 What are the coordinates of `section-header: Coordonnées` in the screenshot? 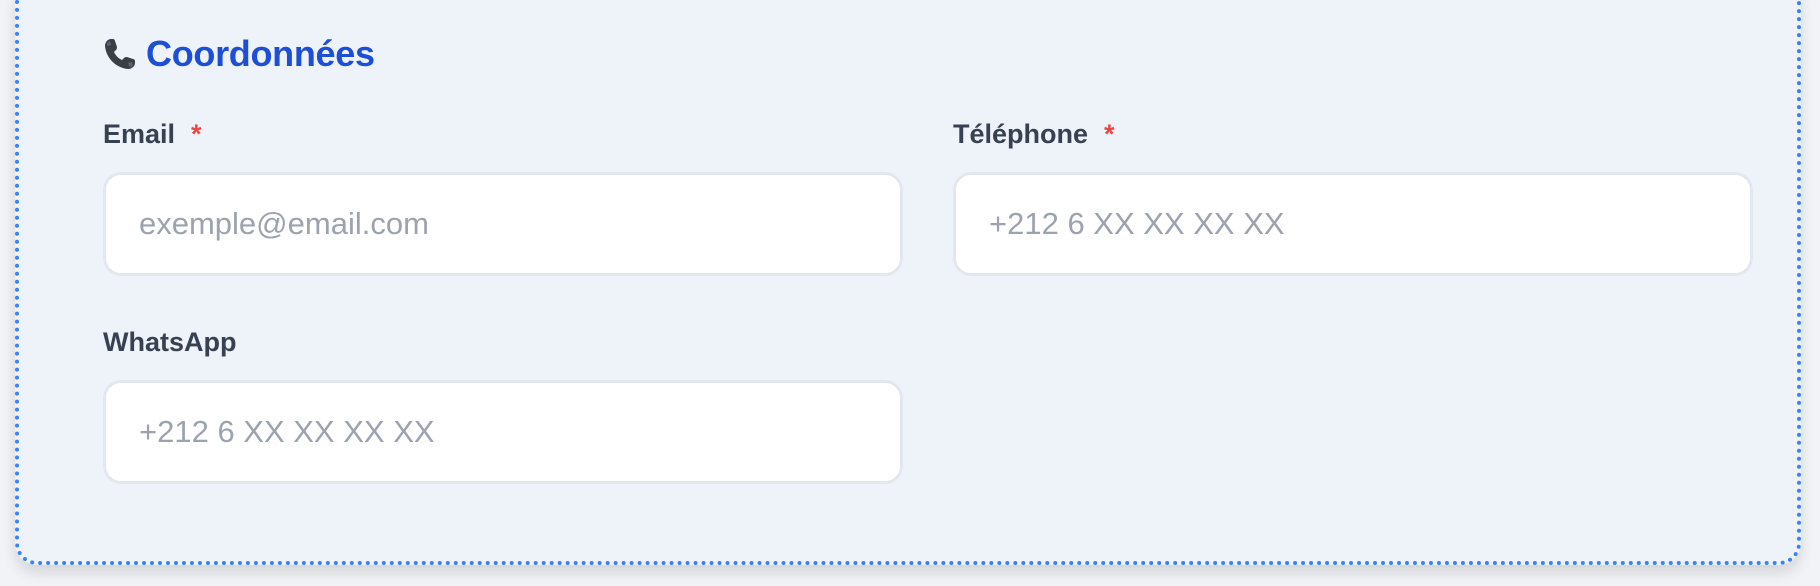 It's located at (238, 54).